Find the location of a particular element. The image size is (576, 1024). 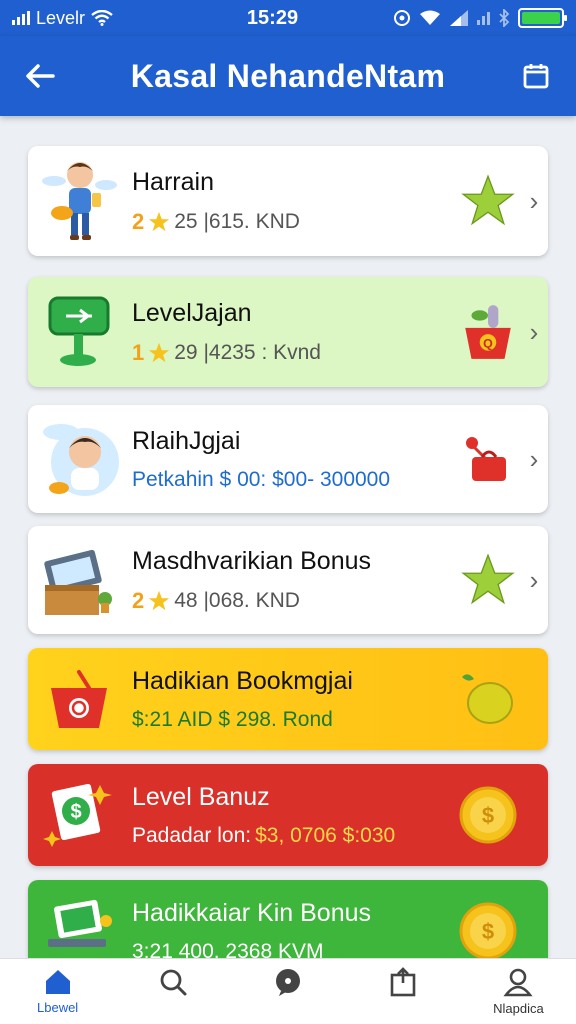

back-button is located at coordinates (40, 76).